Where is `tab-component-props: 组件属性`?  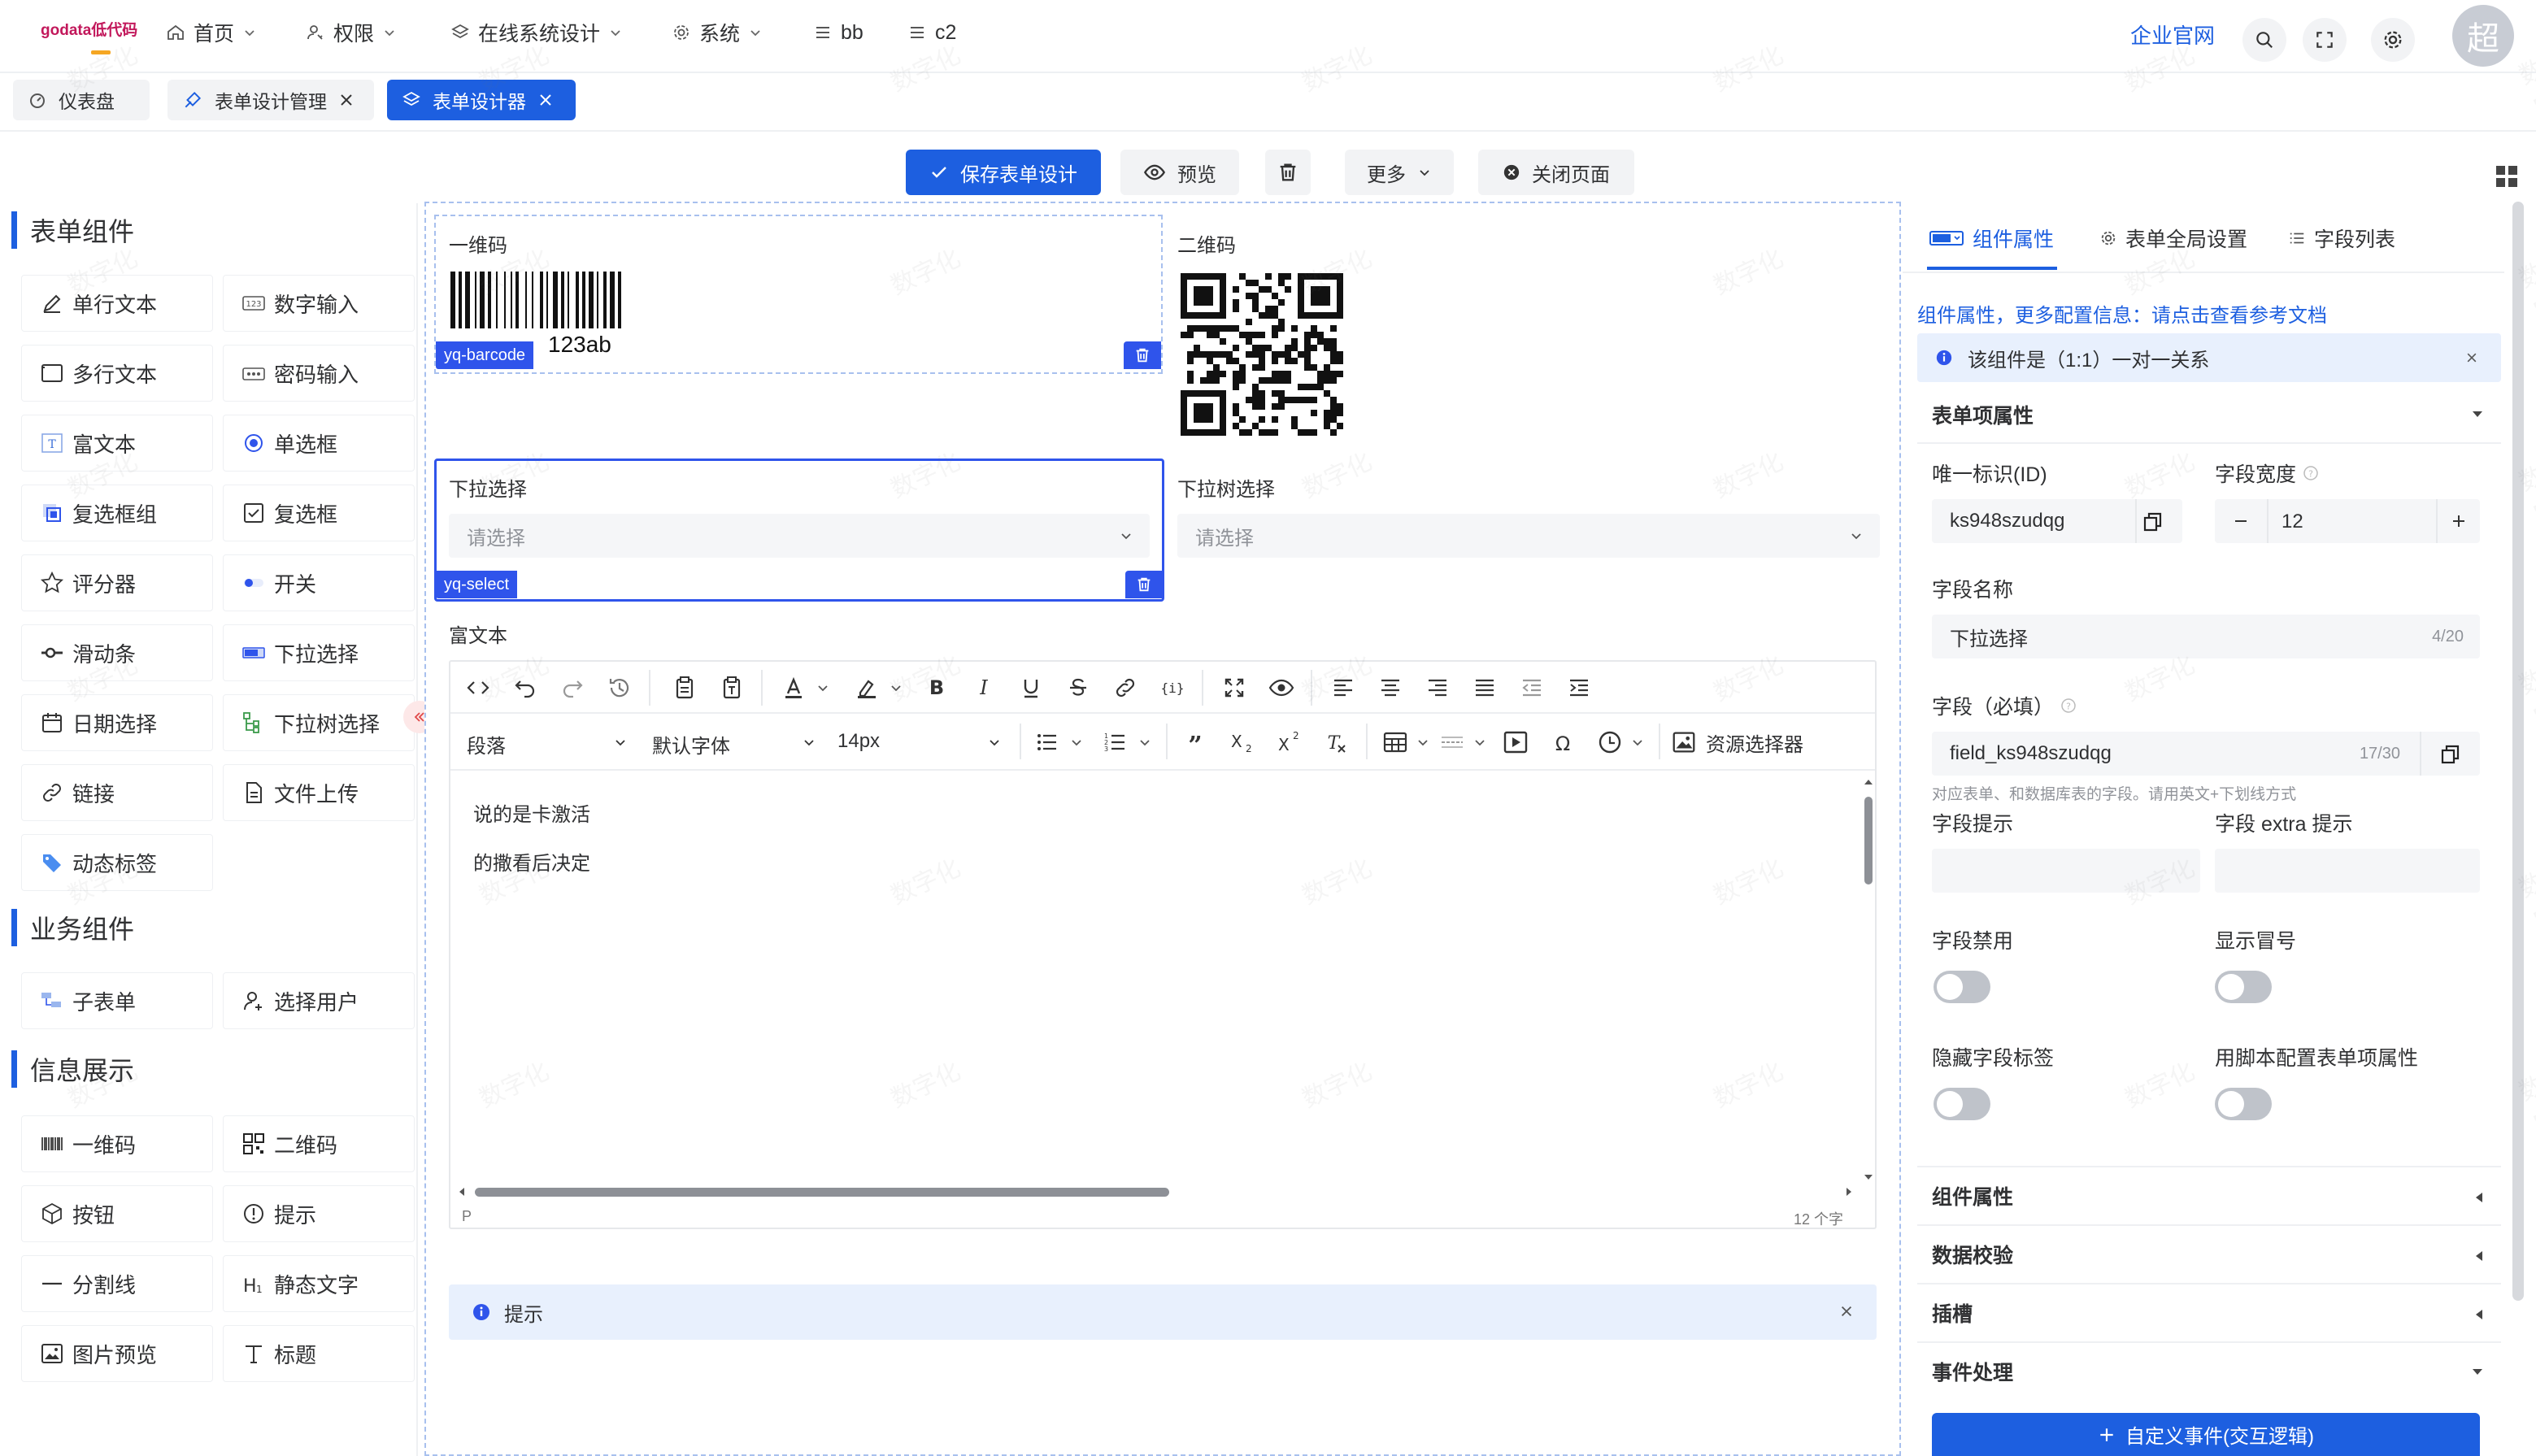 tab-component-props: 组件属性 is located at coordinates (1991, 239).